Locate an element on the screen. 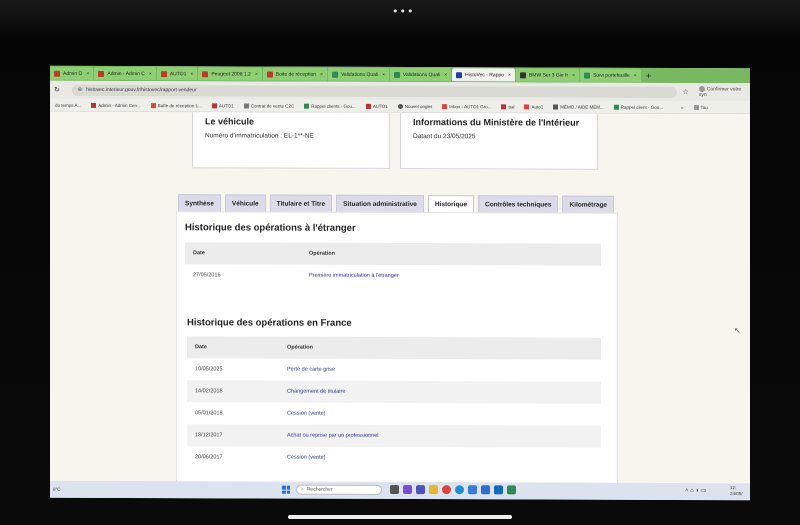 Image resolution: width=800 pixels, height=525 pixels. task-view-icon is located at coordinates (394, 489).